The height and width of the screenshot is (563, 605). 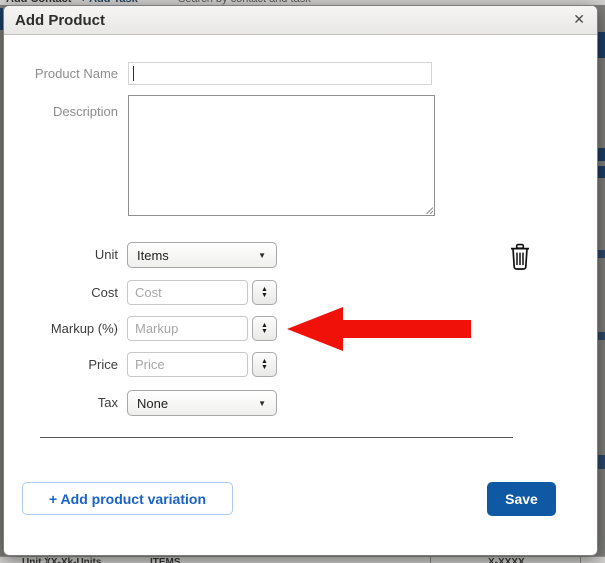 I want to click on tax-select: None ▼, so click(x=202, y=403).